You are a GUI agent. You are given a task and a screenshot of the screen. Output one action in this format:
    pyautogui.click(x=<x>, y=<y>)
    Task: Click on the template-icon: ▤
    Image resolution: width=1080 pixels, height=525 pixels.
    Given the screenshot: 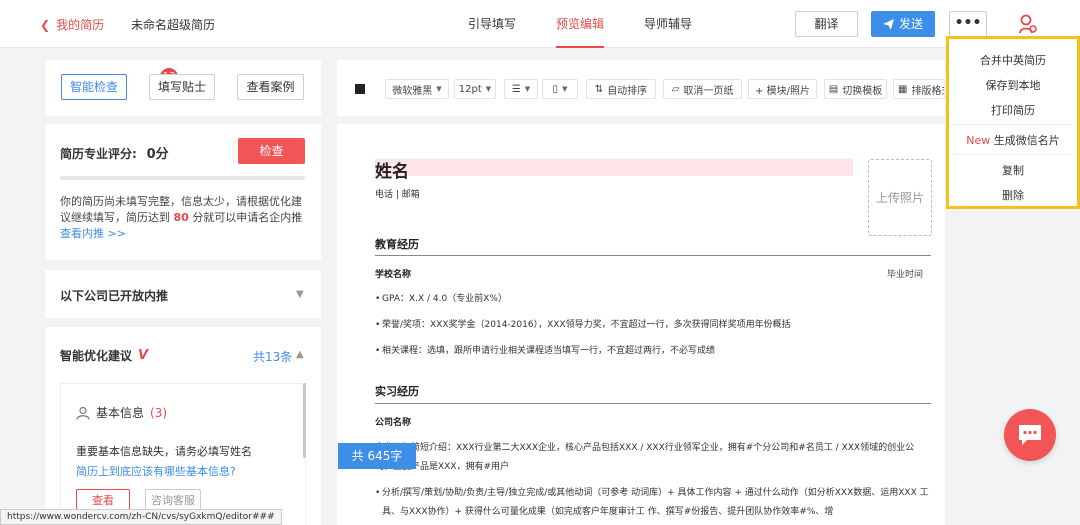 What is the action you would take?
    pyautogui.click(x=833, y=89)
    